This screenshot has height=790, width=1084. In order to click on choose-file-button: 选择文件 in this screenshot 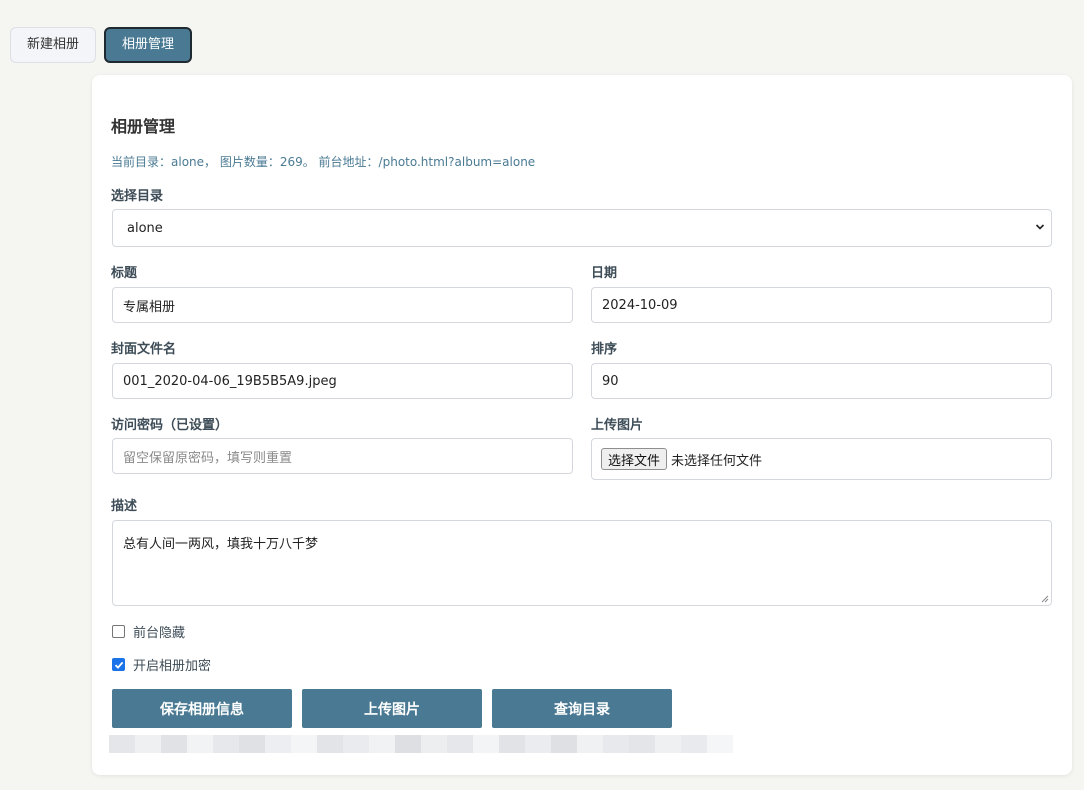, I will do `click(634, 459)`.